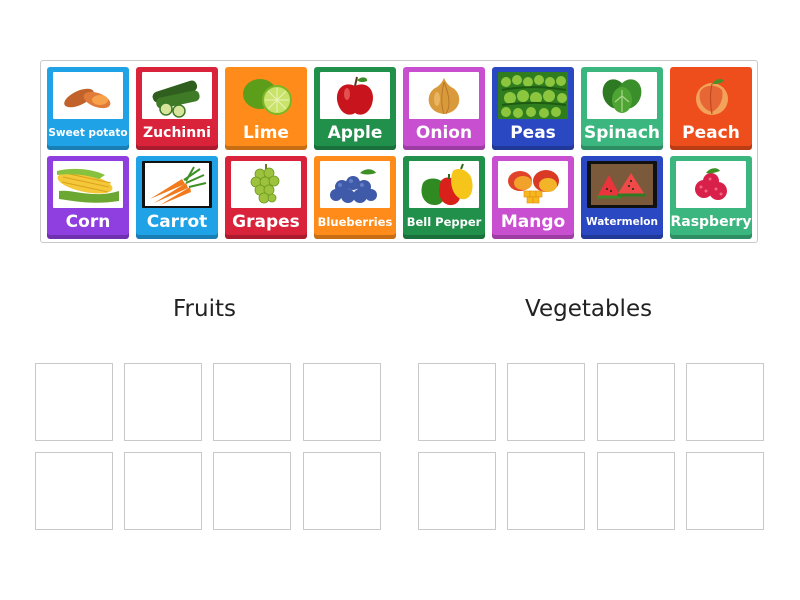  What do you see at coordinates (88, 222) in the screenshot?
I see `tile-label: Corn` at bounding box center [88, 222].